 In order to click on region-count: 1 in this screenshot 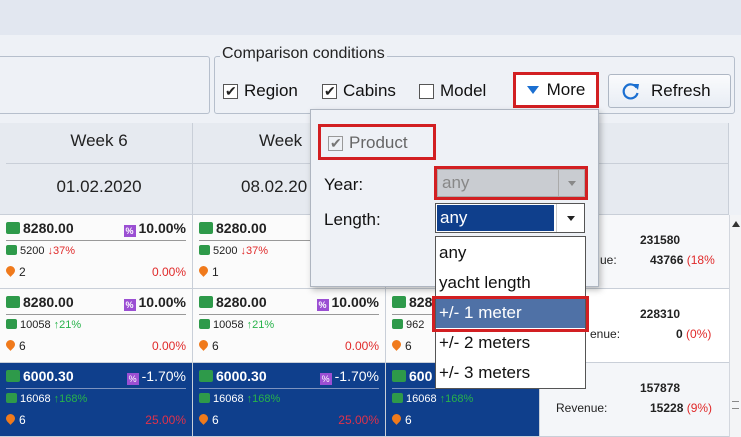, I will do `click(209, 272)`.